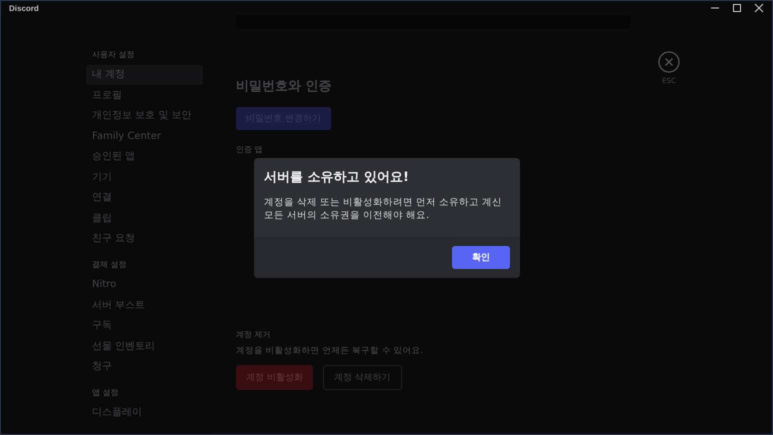 This screenshot has width=773, height=435. Describe the element at coordinates (144, 198) in the screenshot. I see `sidebar-item: 연결` at that location.